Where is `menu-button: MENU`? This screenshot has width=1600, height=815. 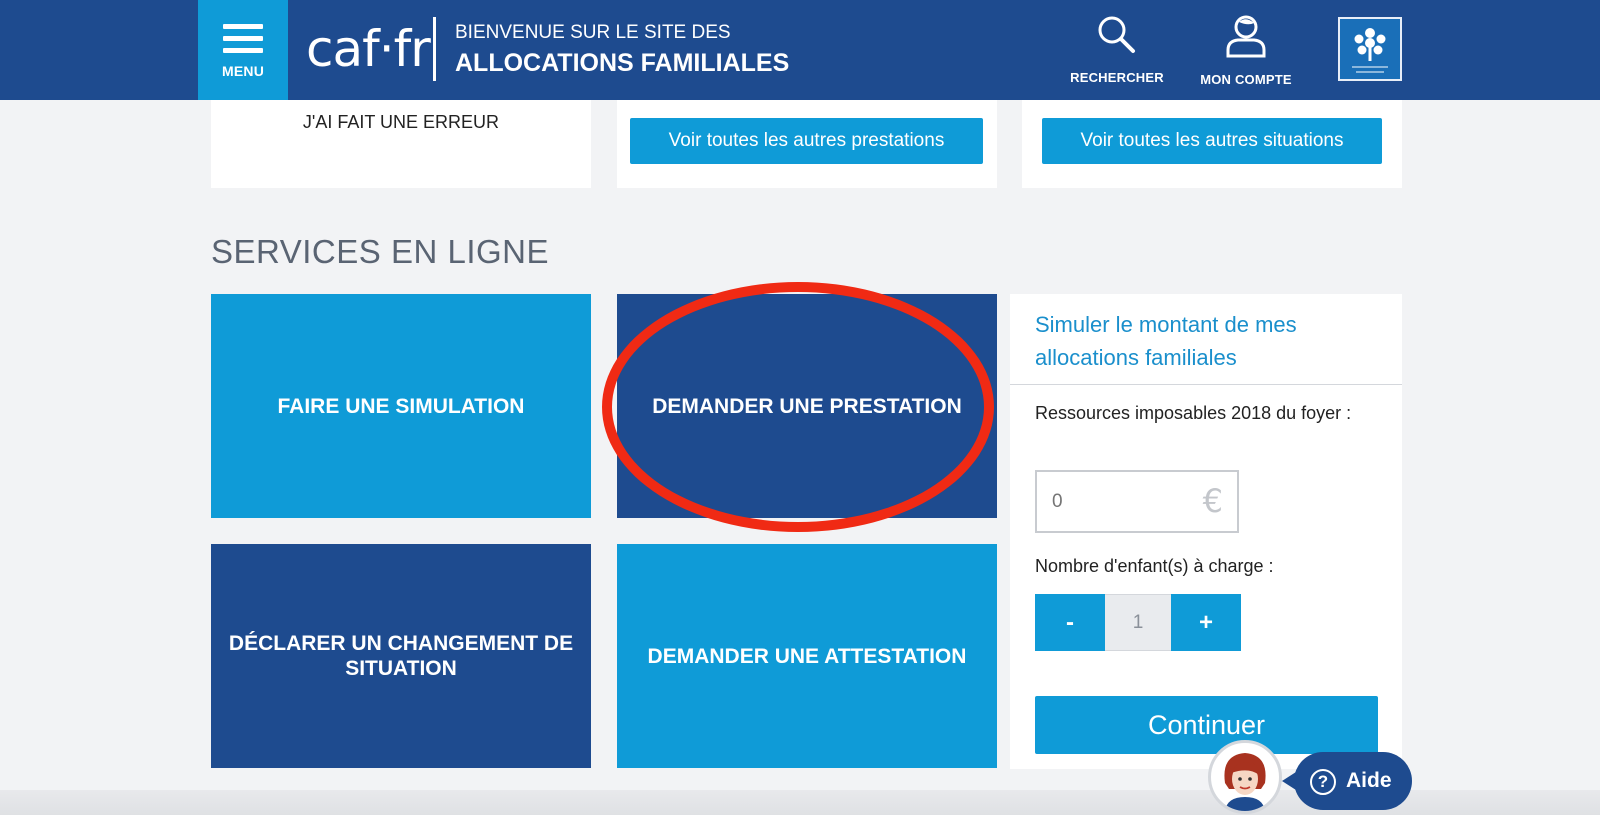
menu-button: MENU is located at coordinates (243, 50).